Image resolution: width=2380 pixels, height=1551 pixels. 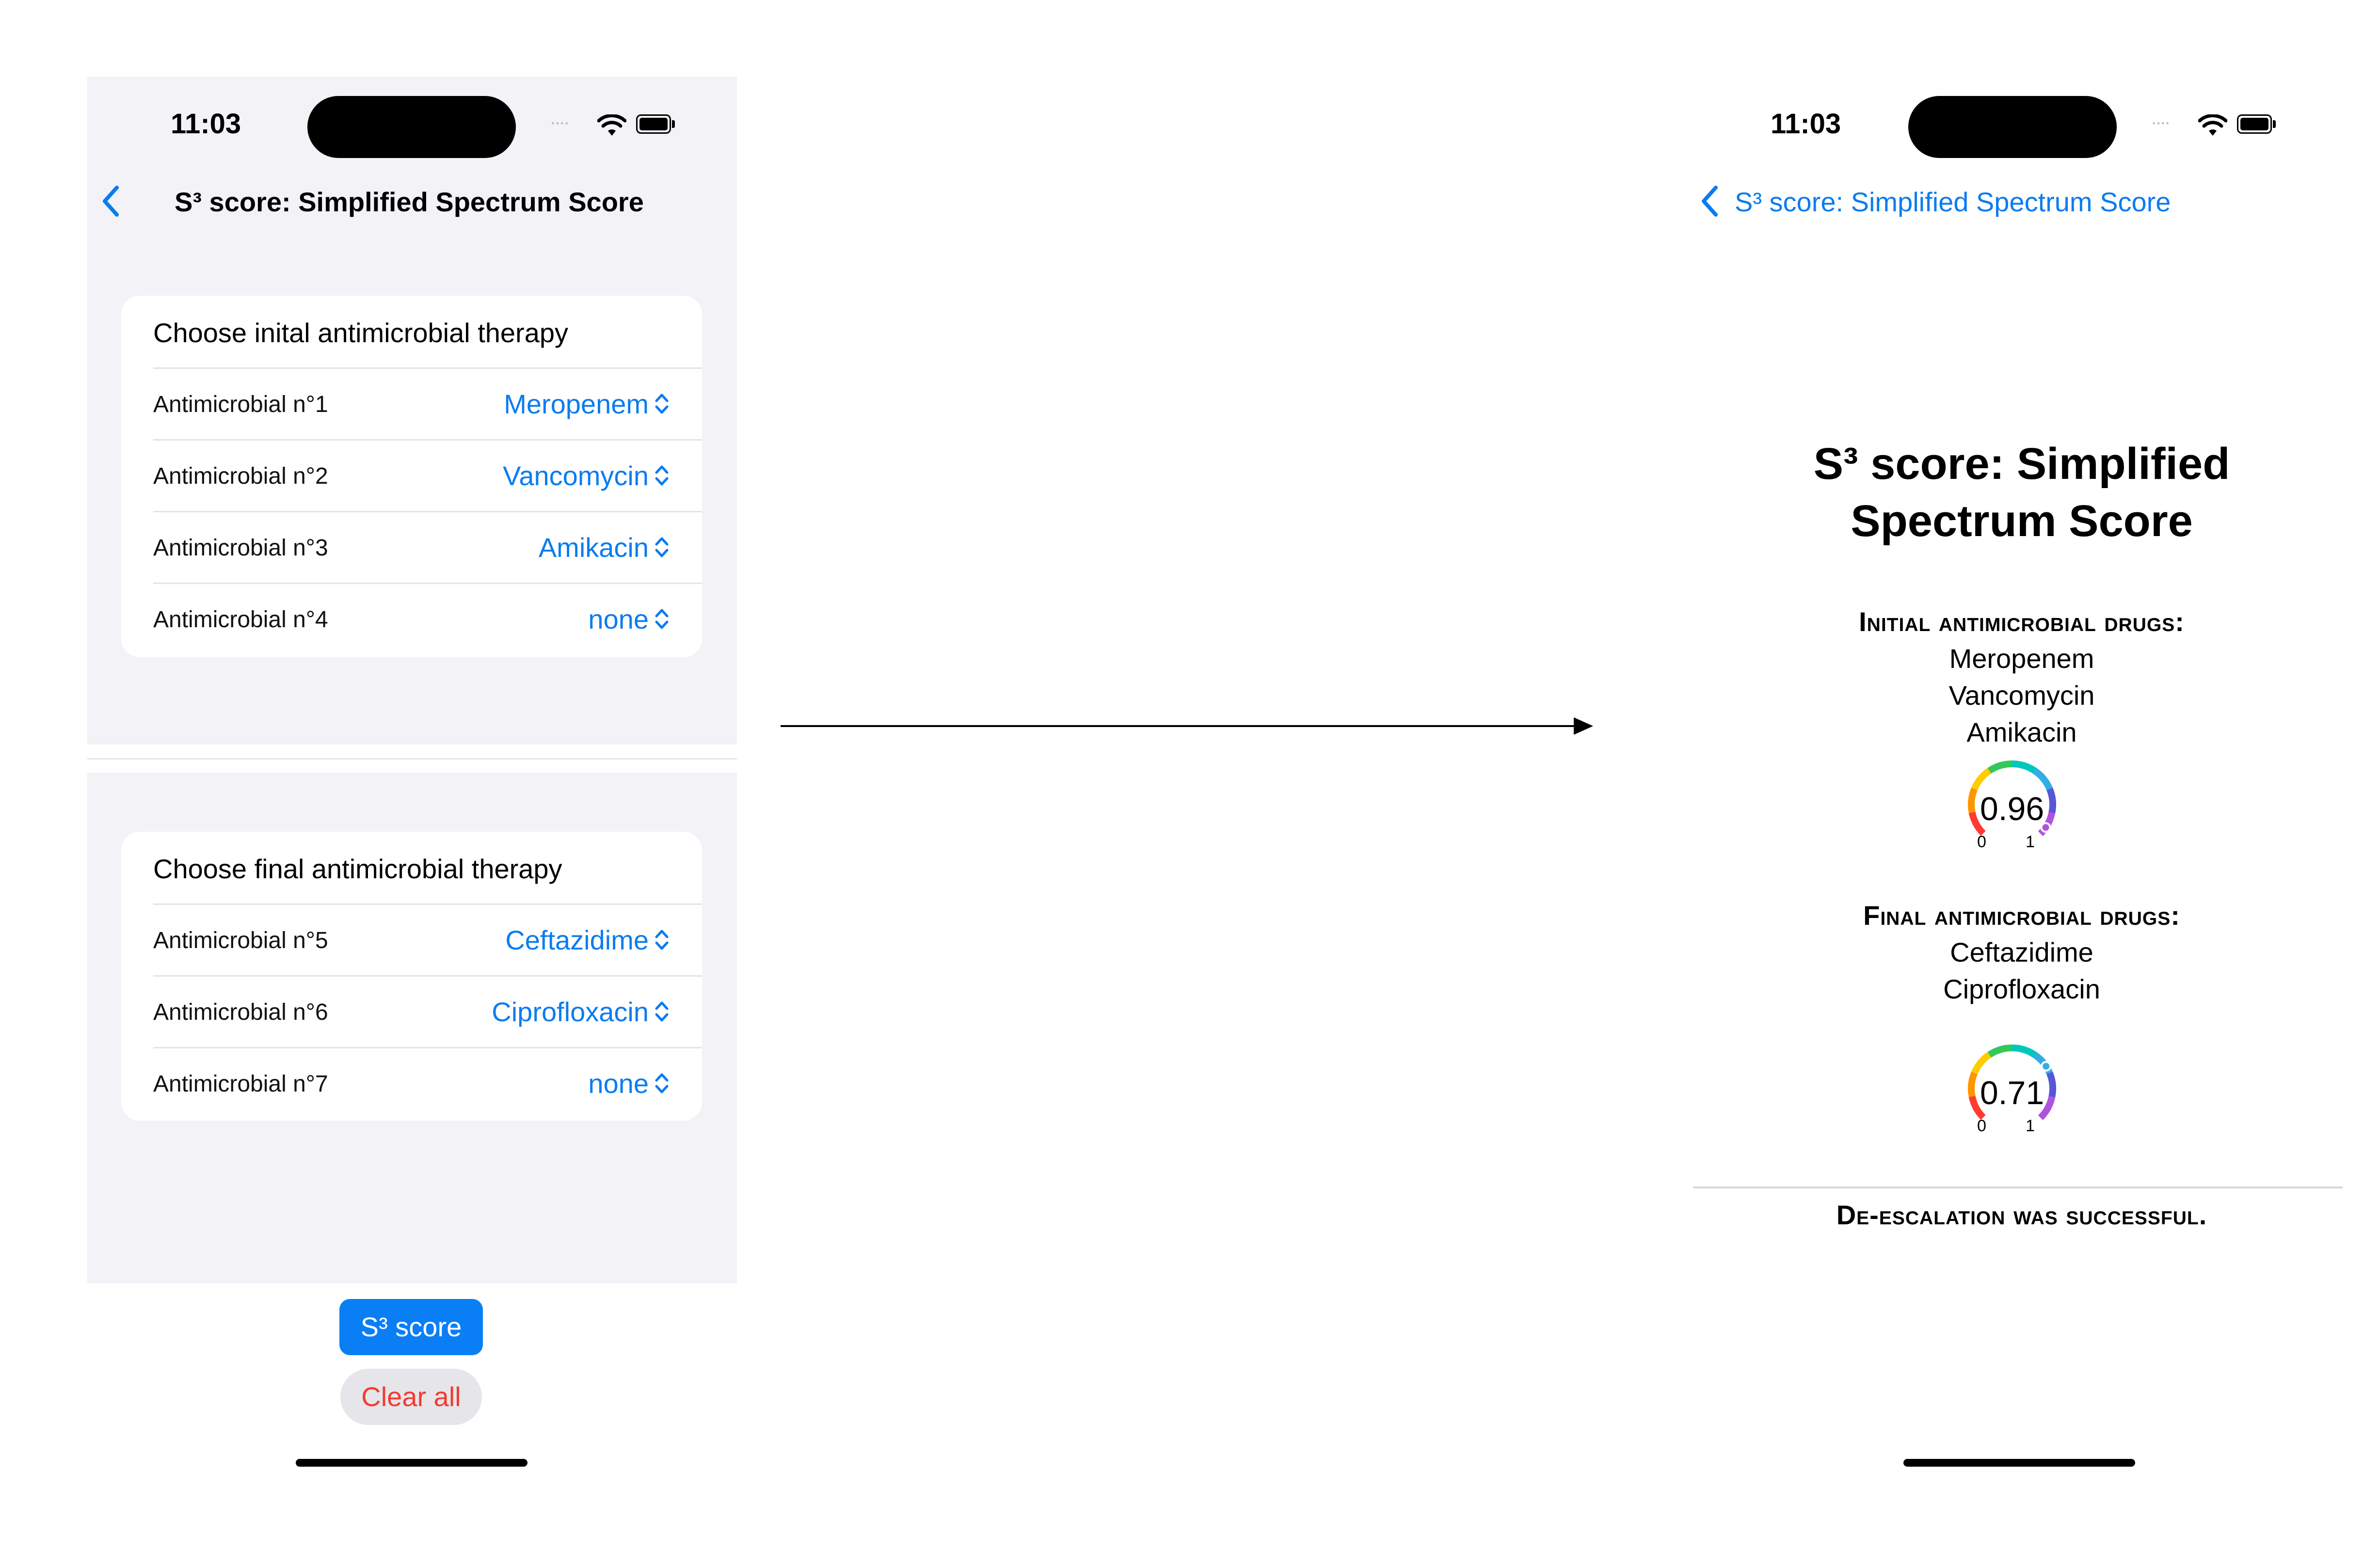 What do you see at coordinates (577, 404) in the screenshot?
I see `picker-value: Meropenem` at bounding box center [577, 404].